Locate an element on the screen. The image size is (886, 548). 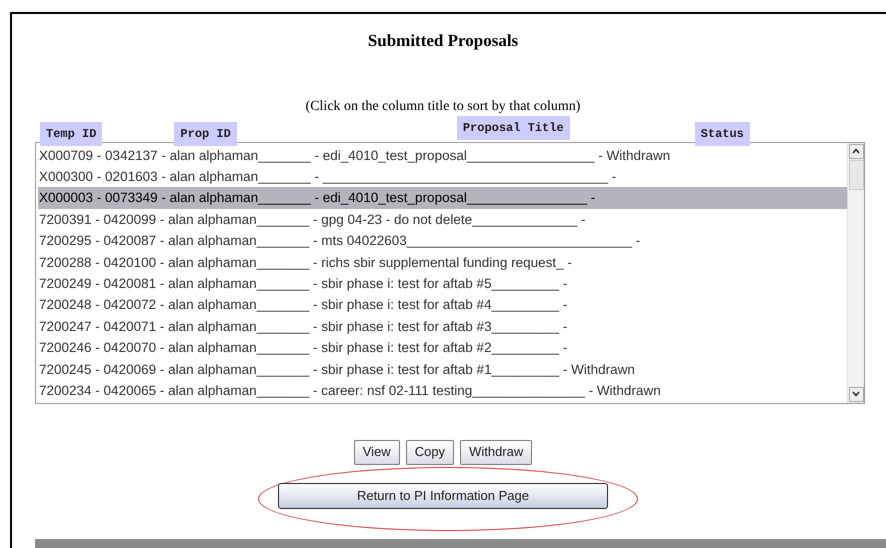
column-header: Temp ID is located at coordinates (71, 134).